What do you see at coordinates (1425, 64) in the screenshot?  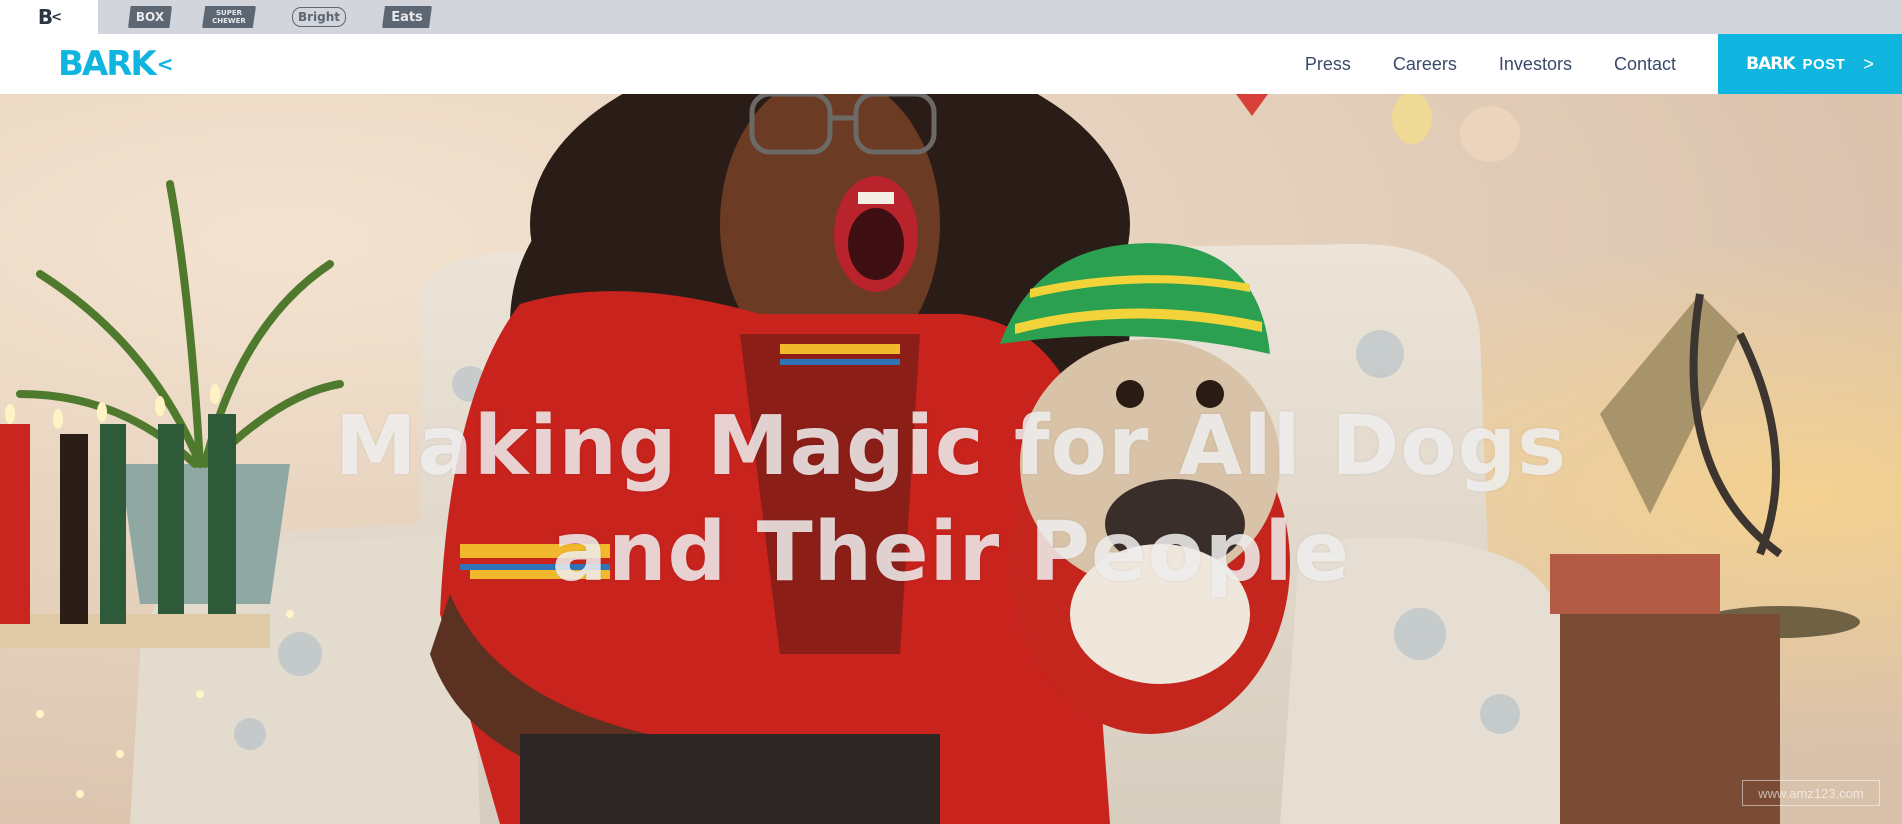 I see `nav-careers: Careers` at bounding box center [1425, 64].